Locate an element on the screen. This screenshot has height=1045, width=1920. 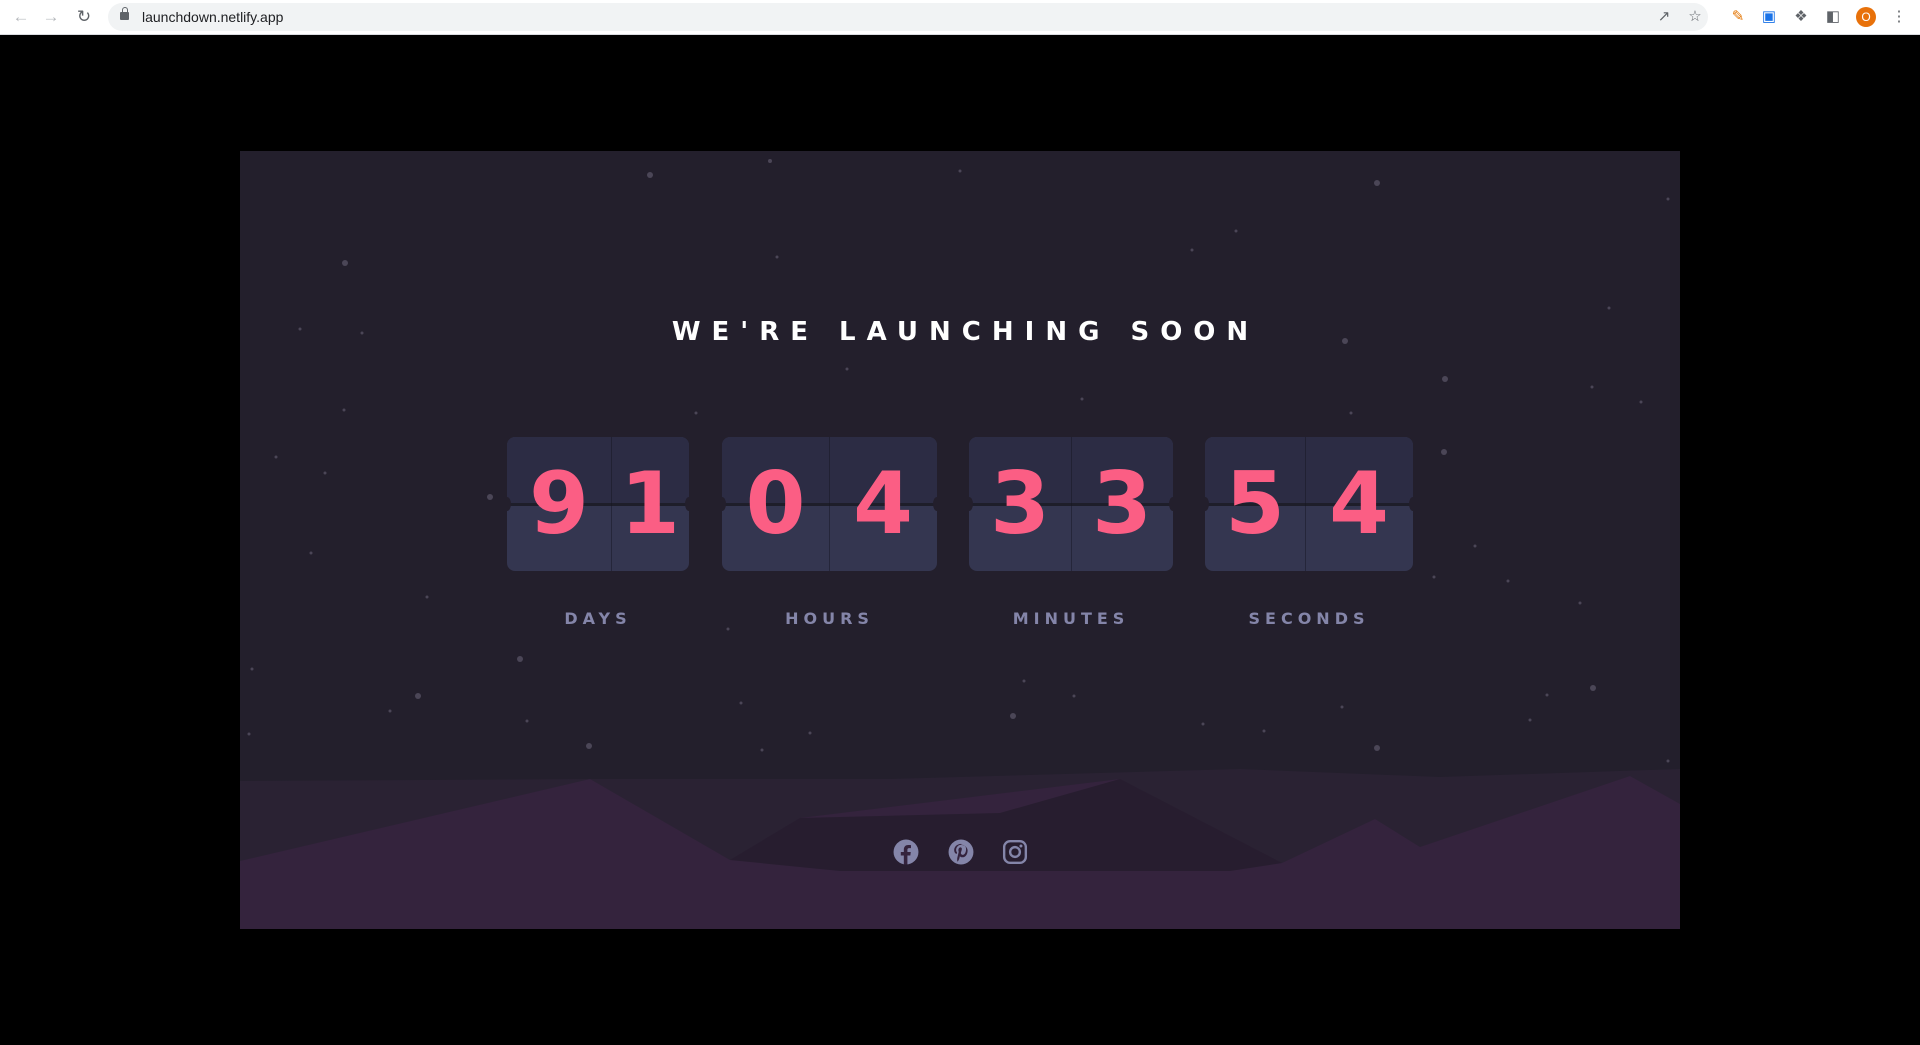
pinterest-icon is located at coordinates (961, 852).